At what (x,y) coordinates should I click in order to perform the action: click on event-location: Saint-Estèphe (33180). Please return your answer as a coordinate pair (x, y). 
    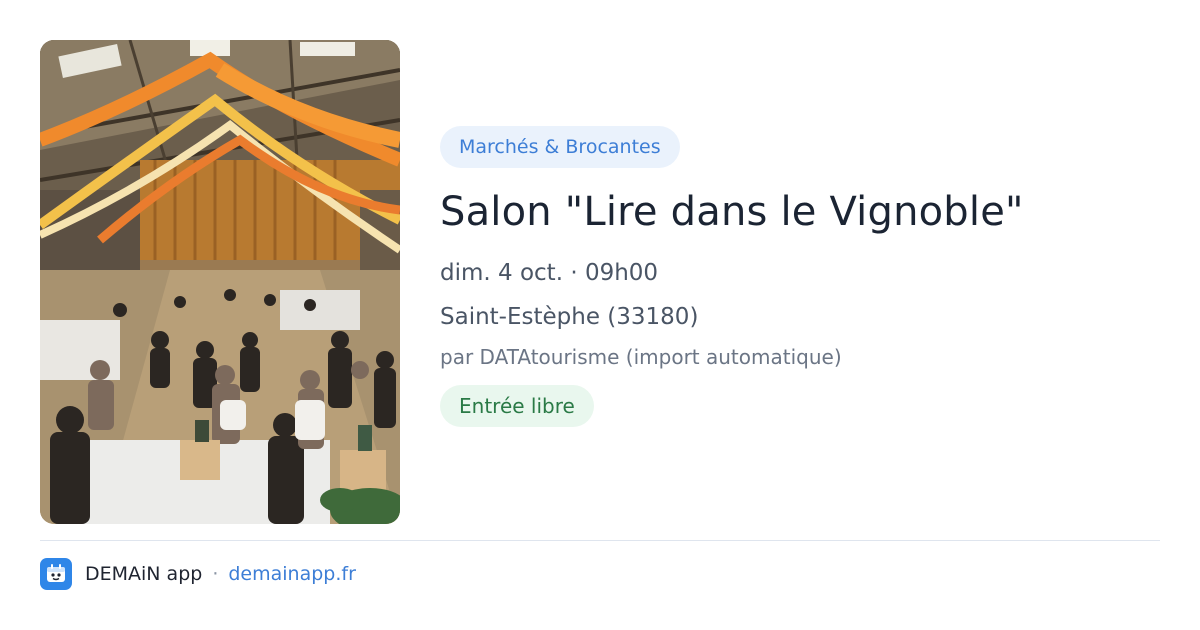
    Looking at the image, I should click on (569, 317).